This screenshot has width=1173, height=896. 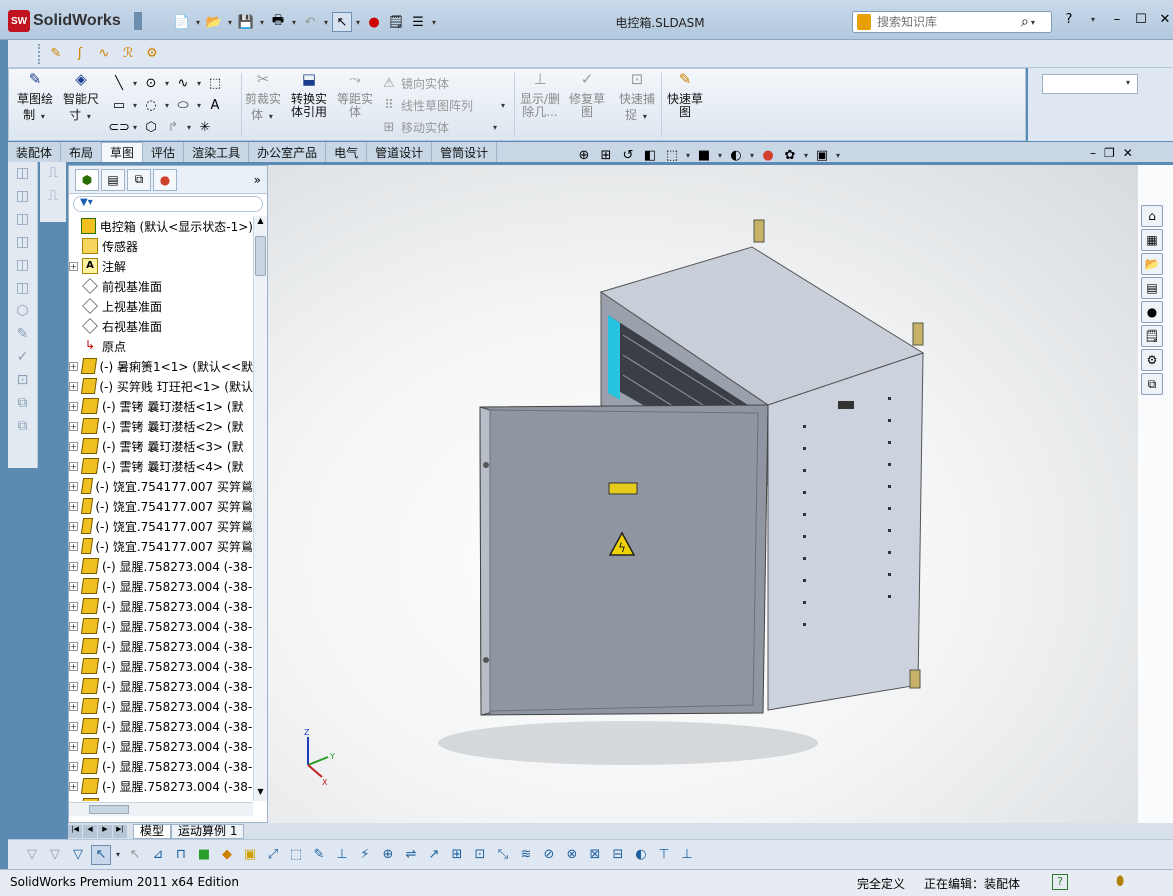 I want to click on save-dropdown-icon: ▾, so click(x=262, y=22).